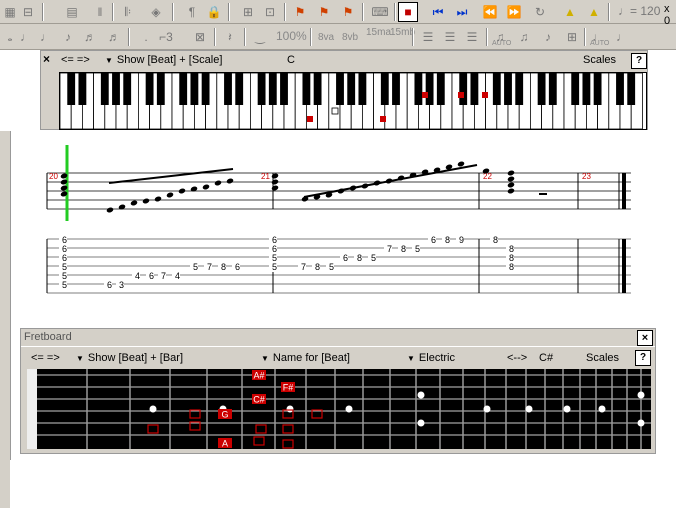 Image resolution: width=676 pixels, height=508 pixels. I want to click on stop-button: ■, so click(408, 12).